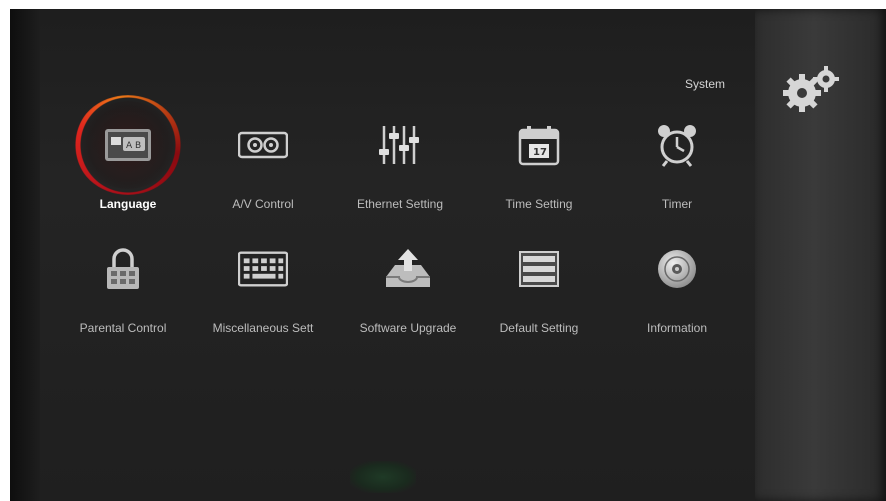  Describe the element at coordinates (704, 84) in the screenshot. I see `page-title: System` at that location.